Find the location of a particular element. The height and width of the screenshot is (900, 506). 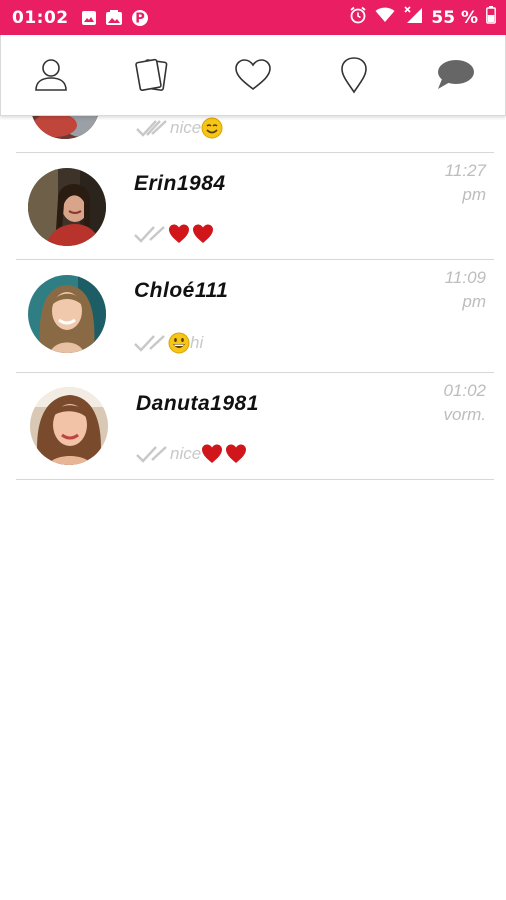

nav-cards-button is located at coordinates (152, 75).